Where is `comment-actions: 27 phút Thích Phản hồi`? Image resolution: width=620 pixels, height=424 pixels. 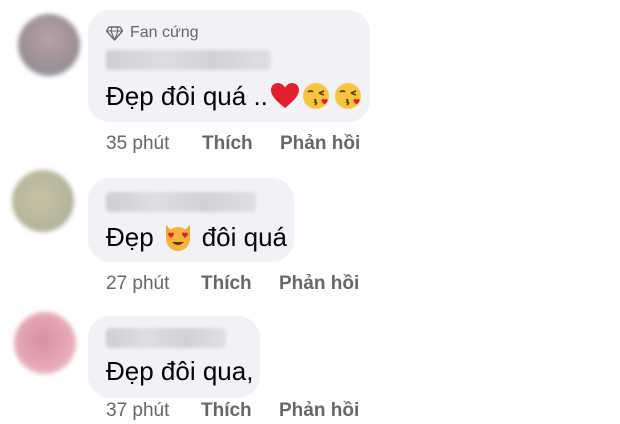
comment-actions: 27 phút Thích Phản hồi is located at coordinates (256, 285).